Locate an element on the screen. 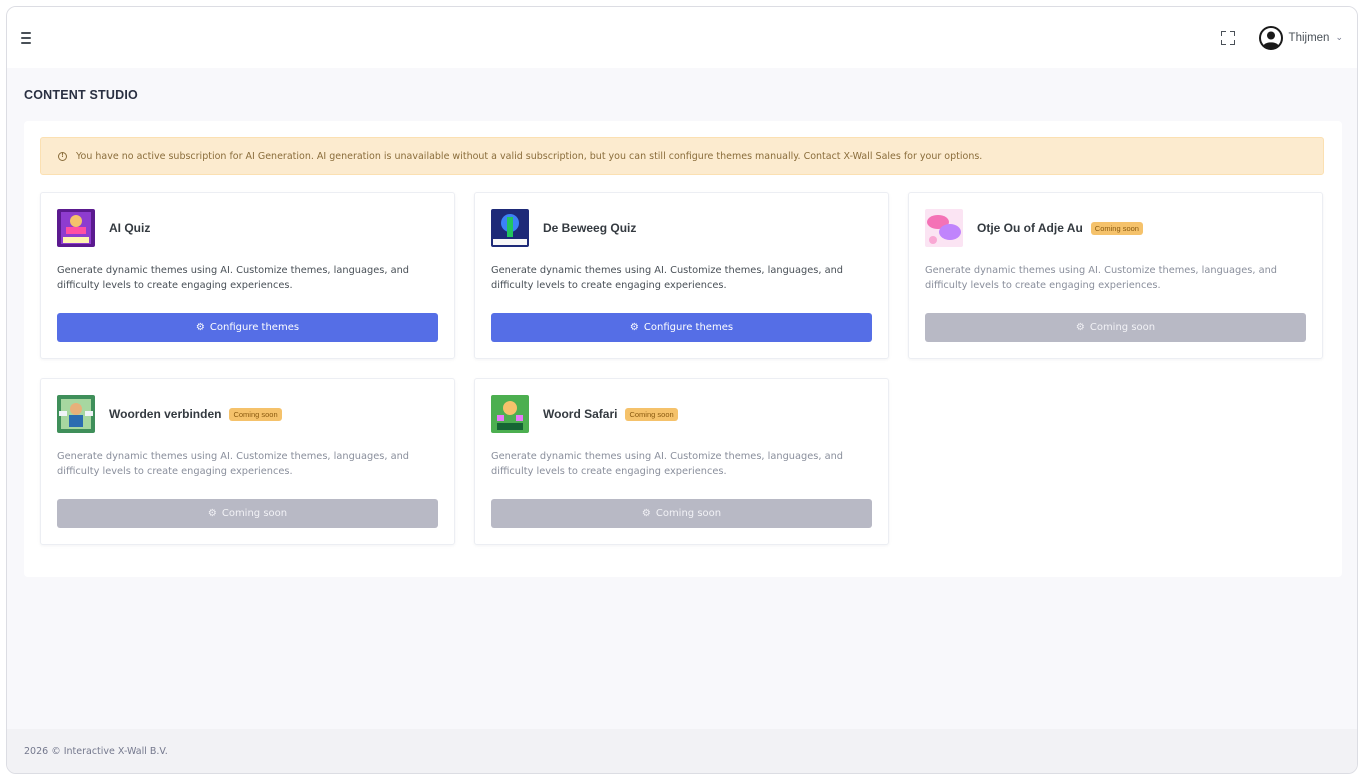  card-title-row: Otje Ou of Adje Au Coming soon is located at coordinates (1060, 228).